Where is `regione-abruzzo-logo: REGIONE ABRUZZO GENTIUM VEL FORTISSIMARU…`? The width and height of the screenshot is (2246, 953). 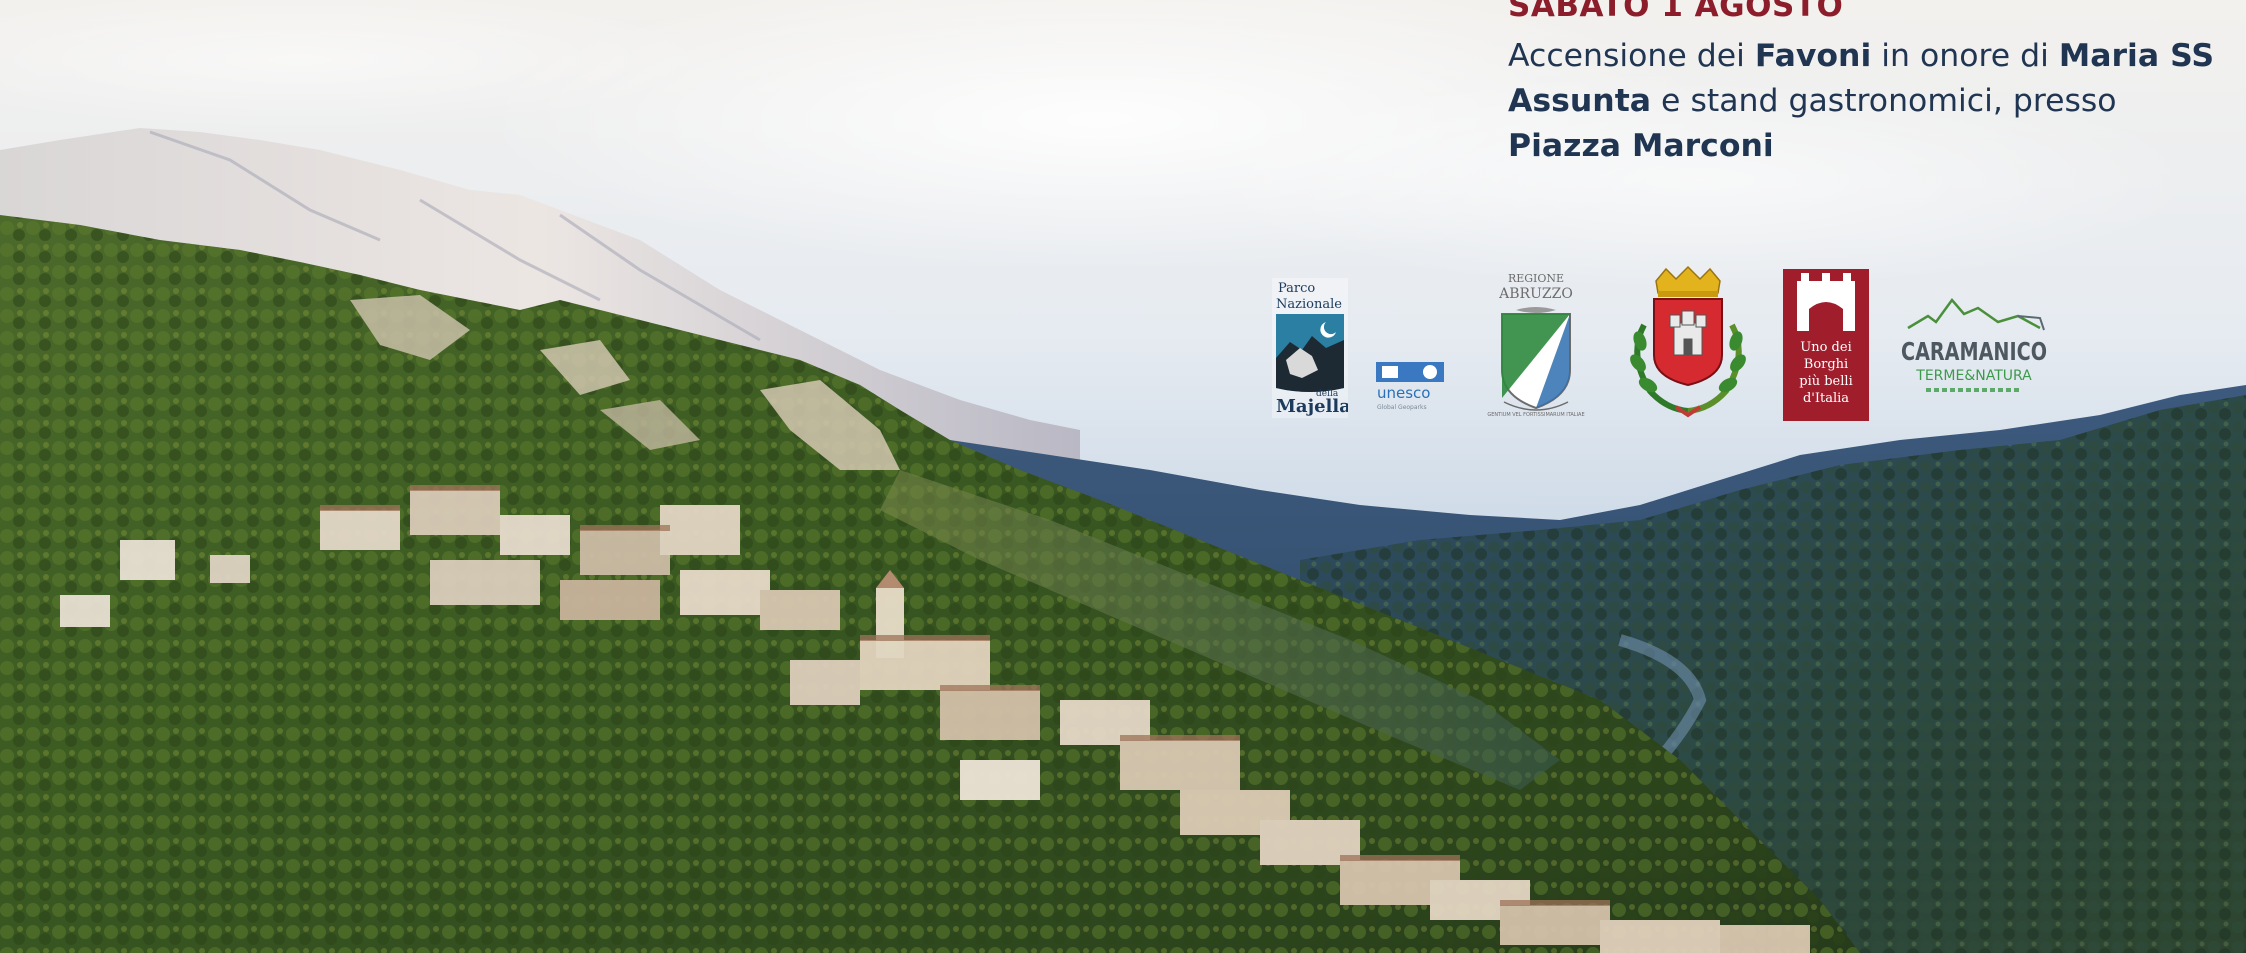 regione-abruzzo-logo: REGIONE ABRUZZO GENTIUM VEL FORTISSIMARU… is located at coordinates (1536, 345).